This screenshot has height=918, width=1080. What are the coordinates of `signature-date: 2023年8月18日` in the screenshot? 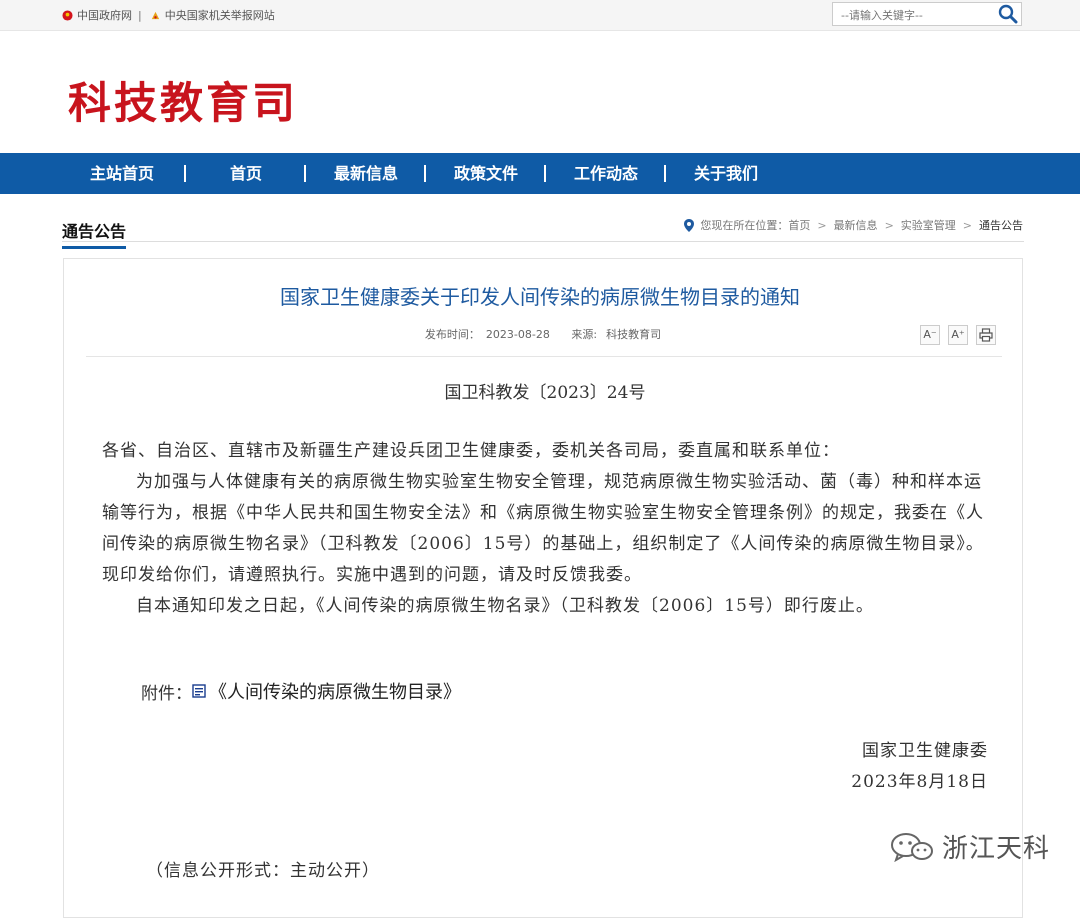 It's located at (919, 782).